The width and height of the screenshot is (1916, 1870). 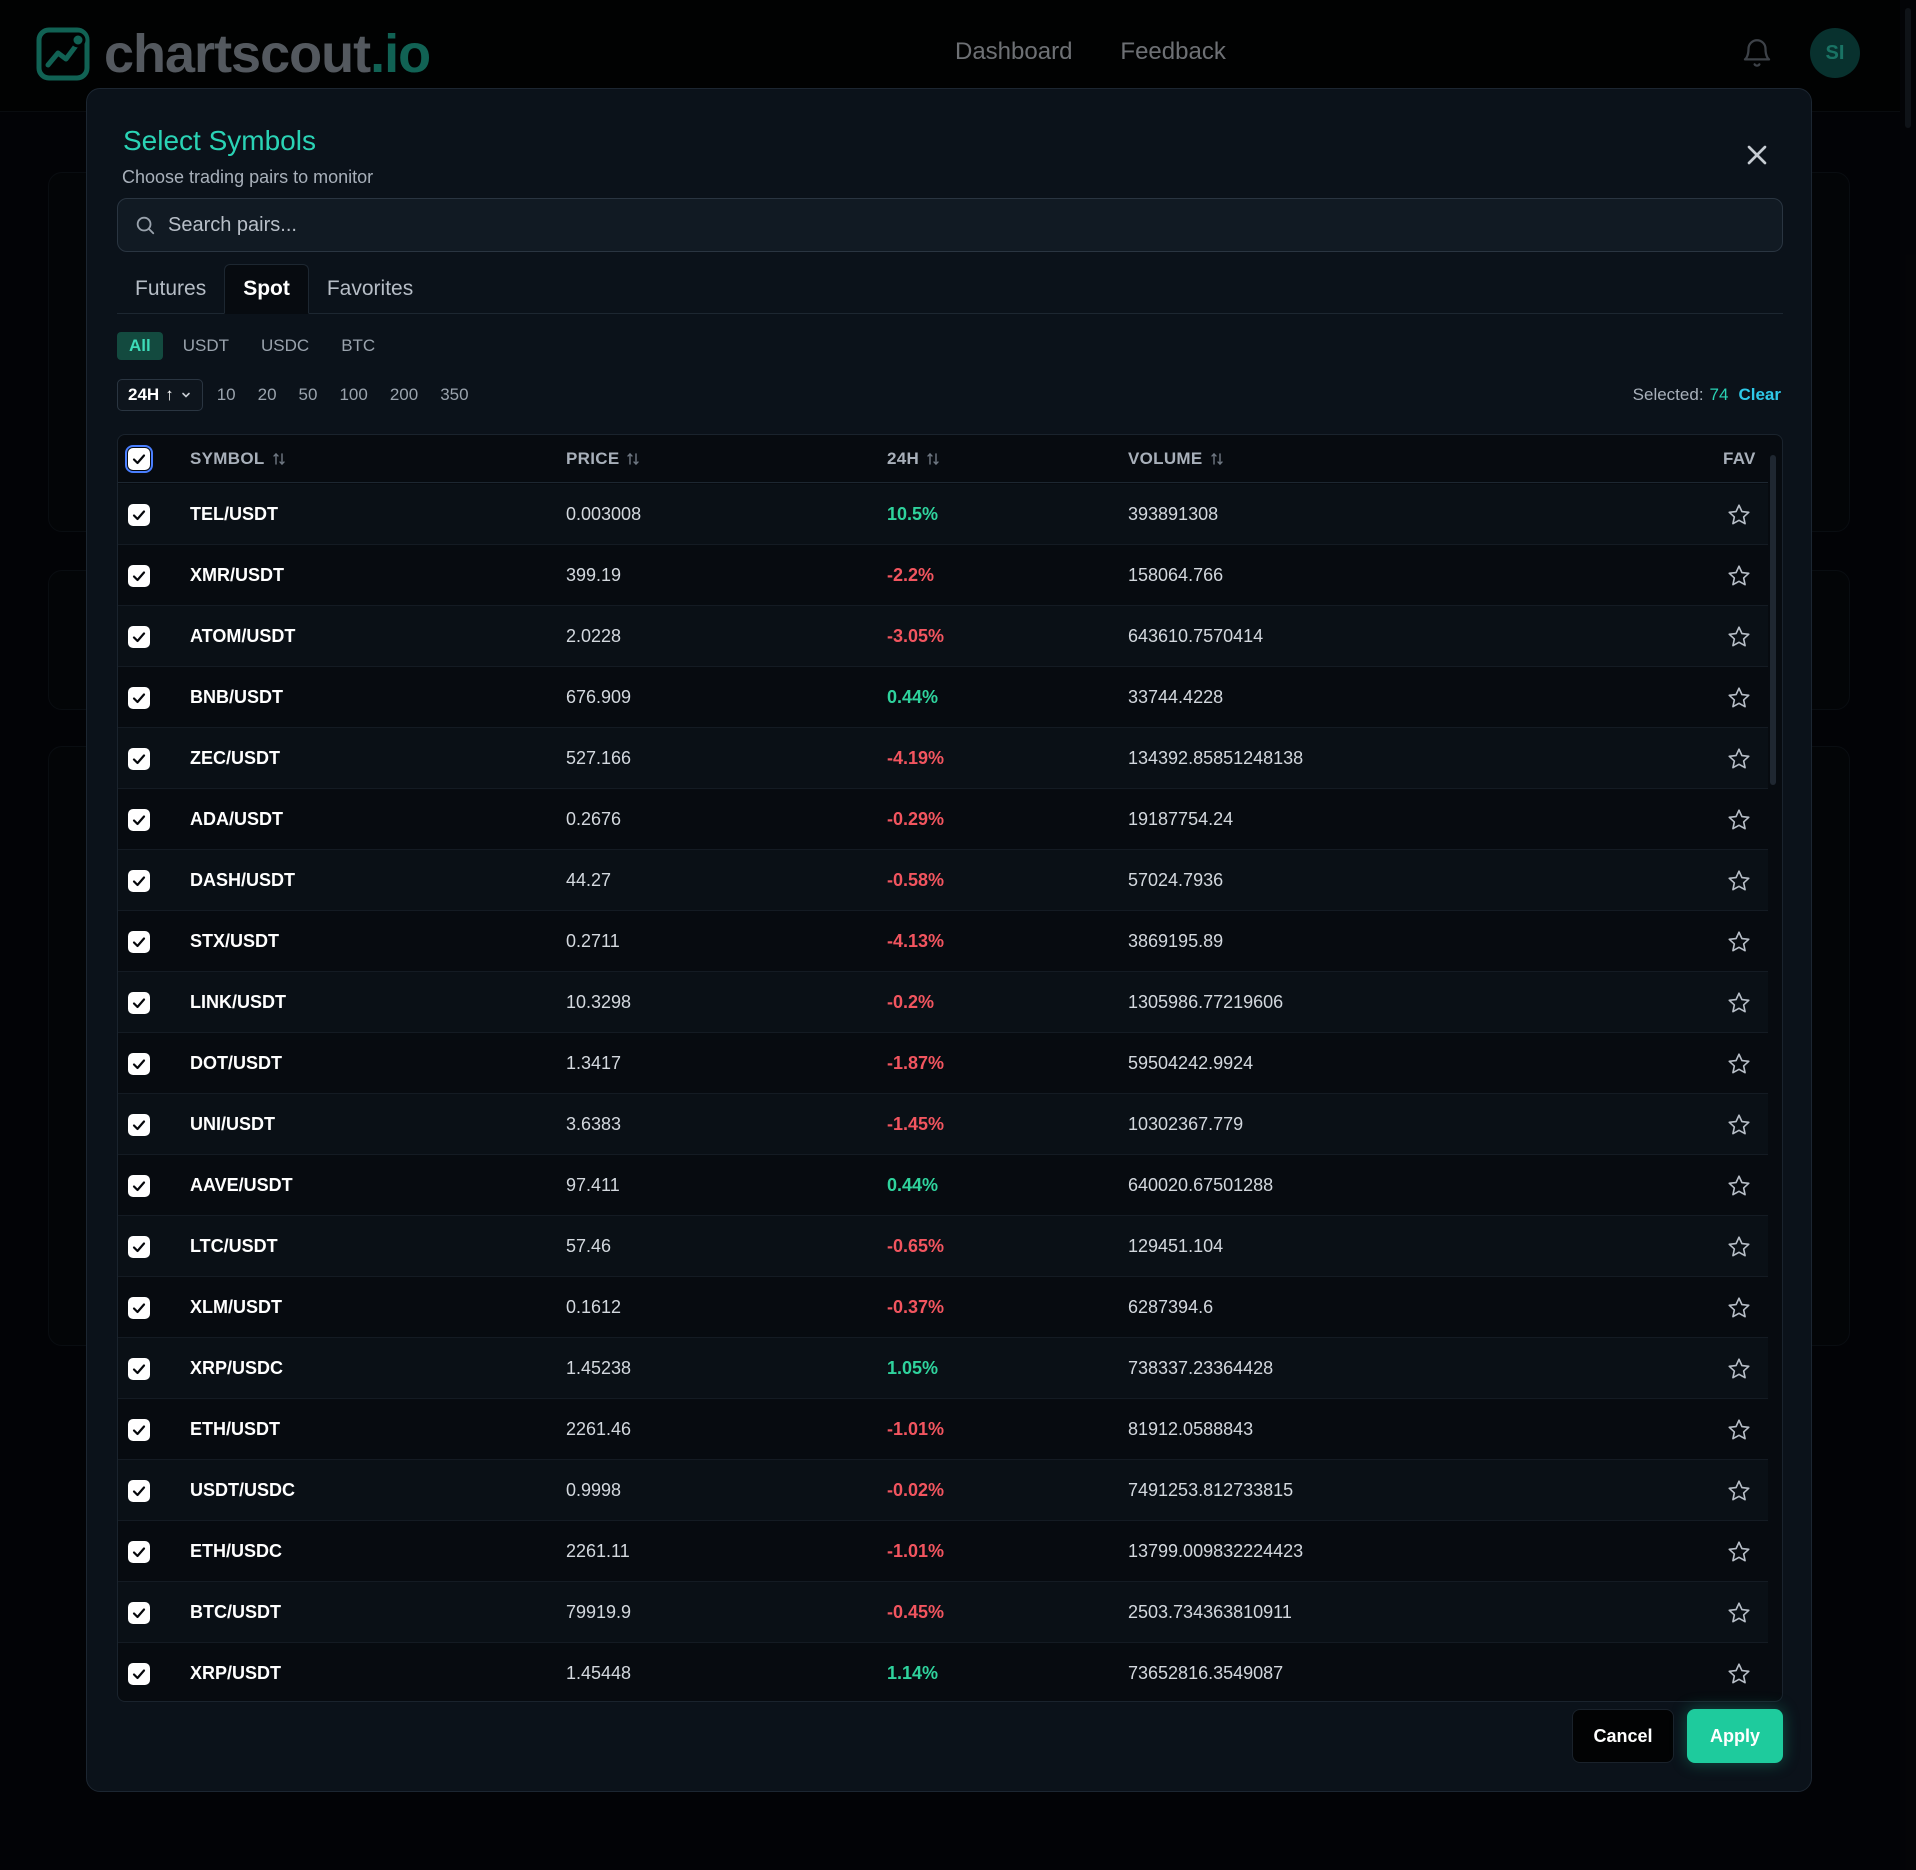 I want to click on table-row: XLM/USDT 0.1612 -0.37% 6287394.6, so click(x=943, y=1307).